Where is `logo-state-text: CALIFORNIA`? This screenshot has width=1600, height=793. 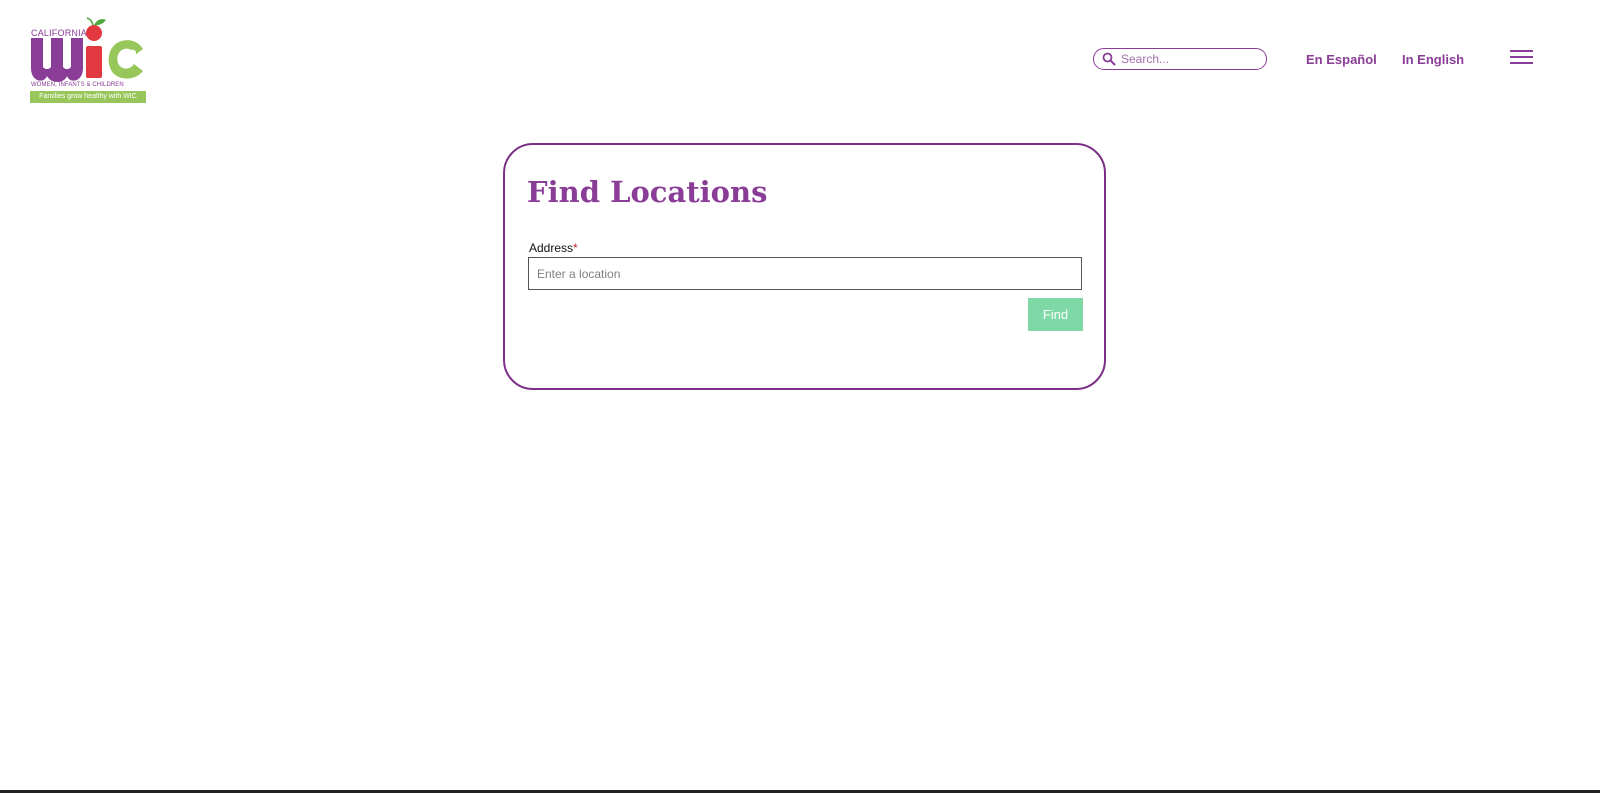
logo-state-text: CALIFORNIA is located at coordinates (59, 33).